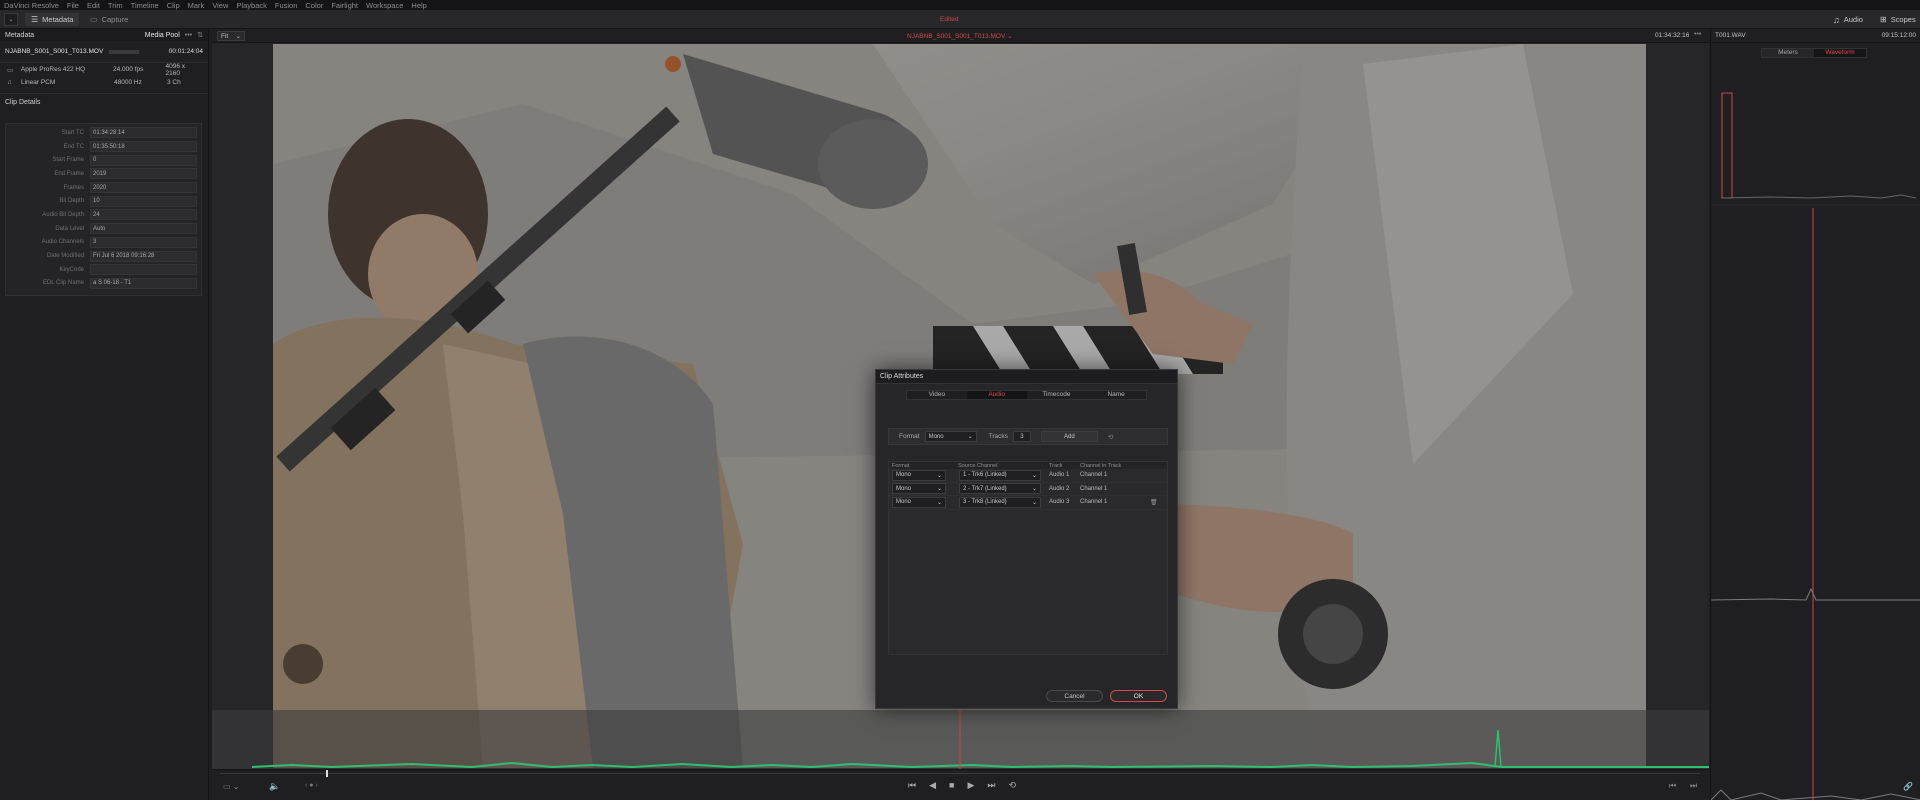  What do you see at coordinates (274, 786) in the screenshot?
I see `speaker-icon: 🔈` at bounding box center [274, 786].